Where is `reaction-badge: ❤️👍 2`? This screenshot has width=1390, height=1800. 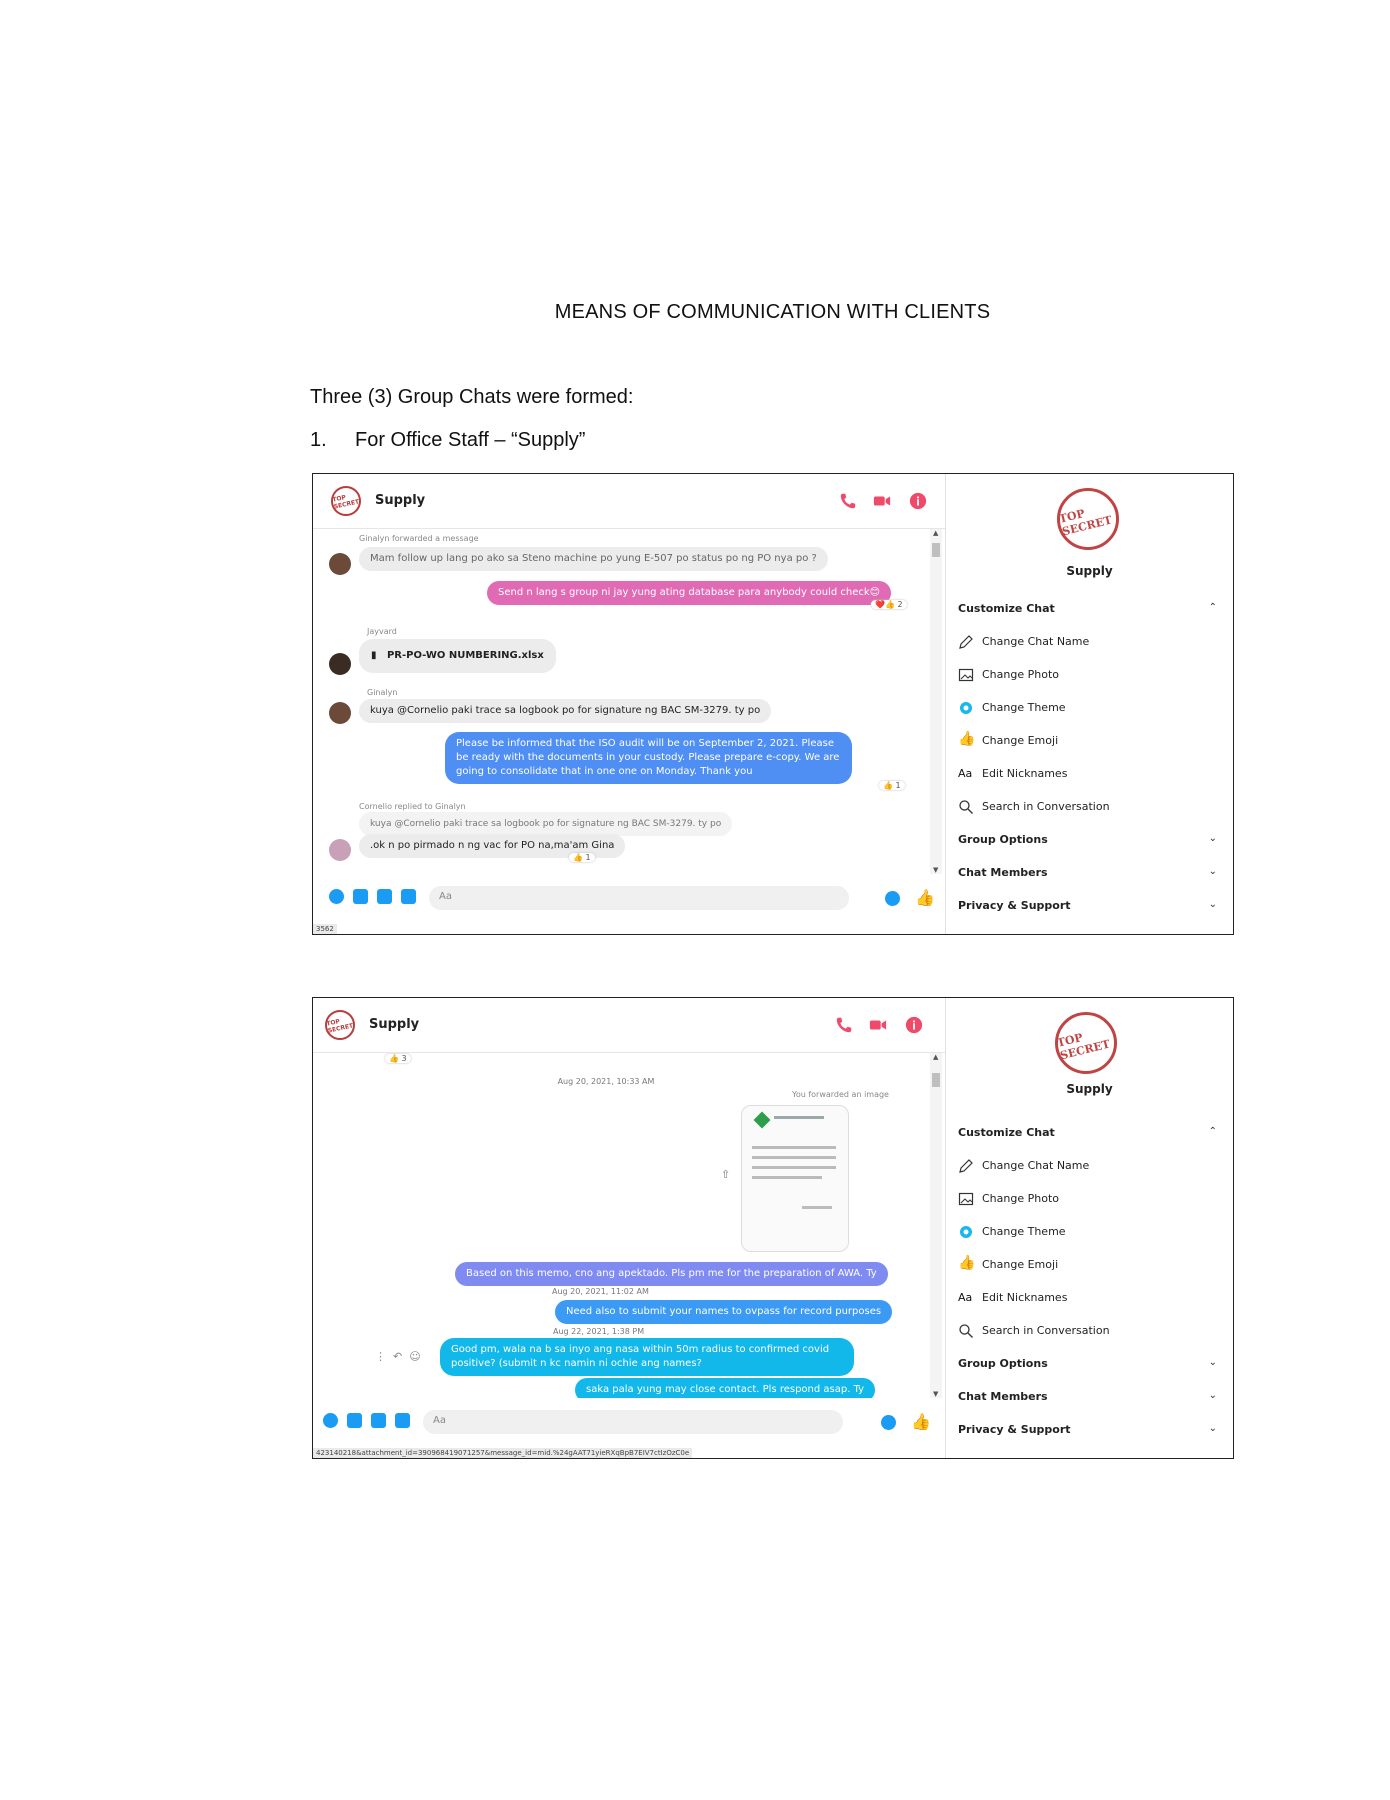
reaction-badge: ❤️👍 2 is located at coordinates (889, 604).